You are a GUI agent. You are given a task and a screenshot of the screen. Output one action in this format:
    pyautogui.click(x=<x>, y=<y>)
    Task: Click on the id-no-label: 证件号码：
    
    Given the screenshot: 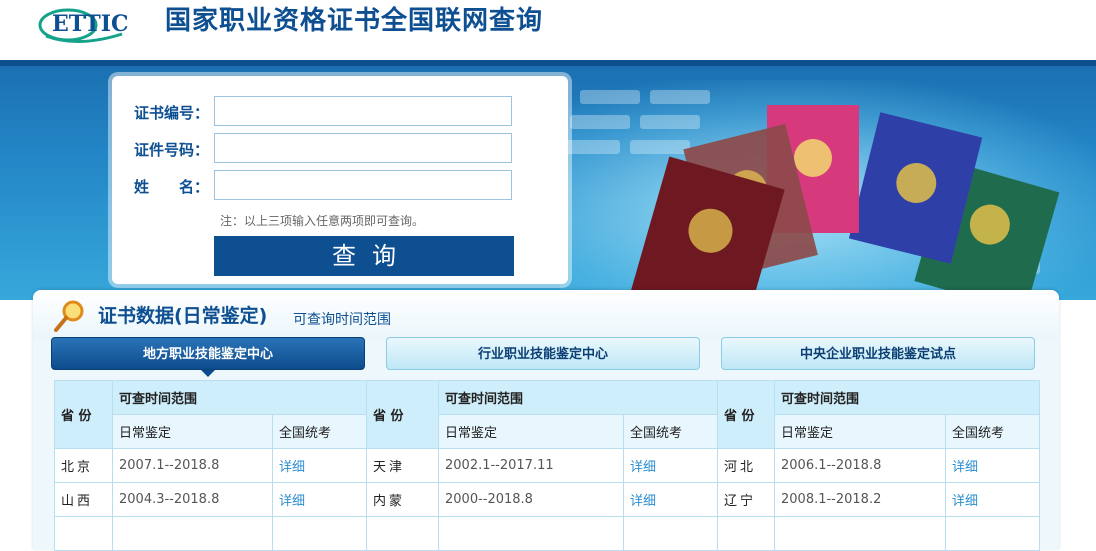 What is the action you would take?
    pyautogui.click(x=172, y=150)
    